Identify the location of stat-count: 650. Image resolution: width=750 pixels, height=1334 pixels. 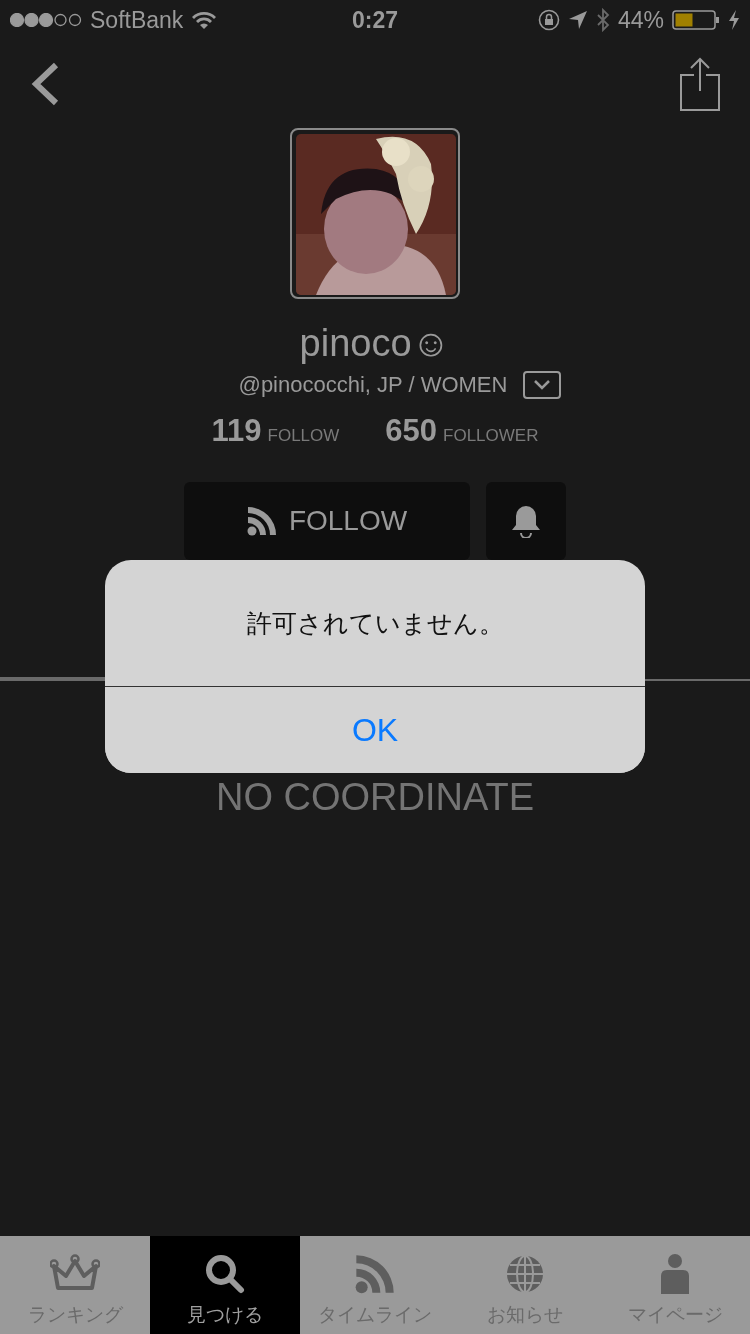
(411, 431).